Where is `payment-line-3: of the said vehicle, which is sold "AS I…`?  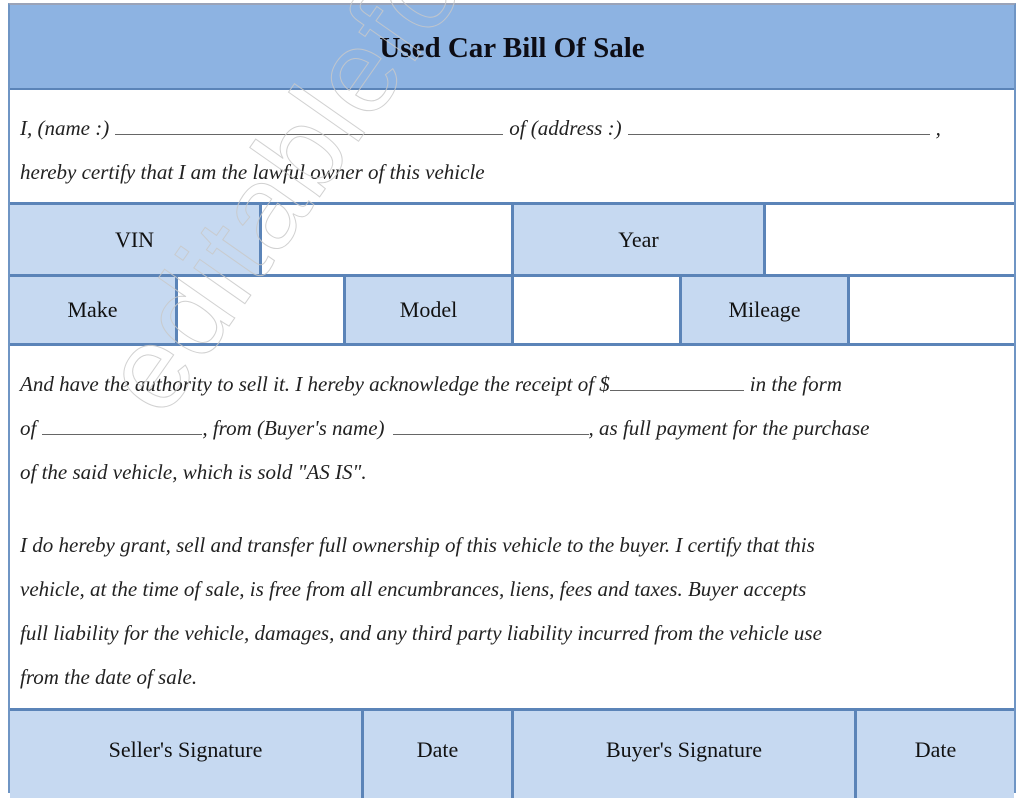
payment-line-3: of the said vehicle, which is sold "AS I… is located at coordinates (193, 472).